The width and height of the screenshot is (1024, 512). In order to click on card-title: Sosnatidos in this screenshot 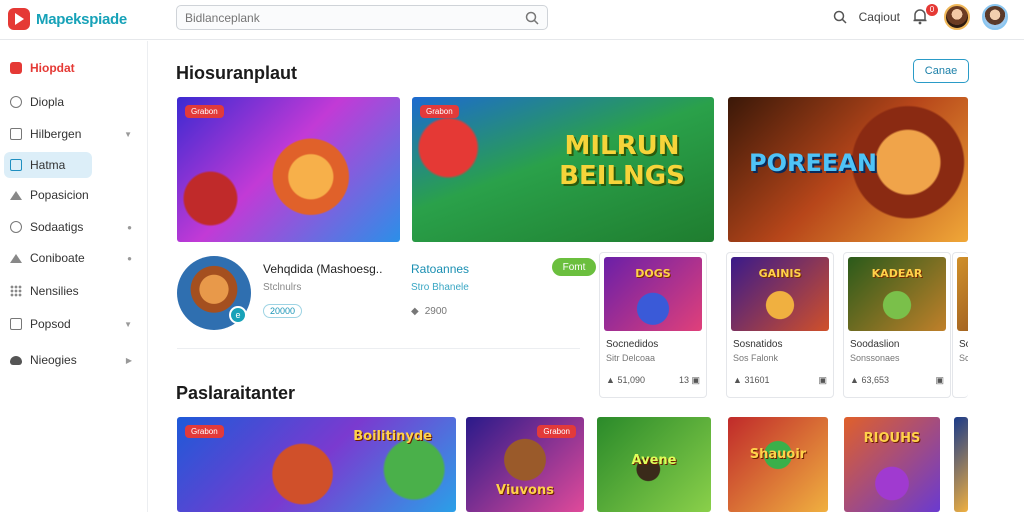, I will do `click(758, 344)`.